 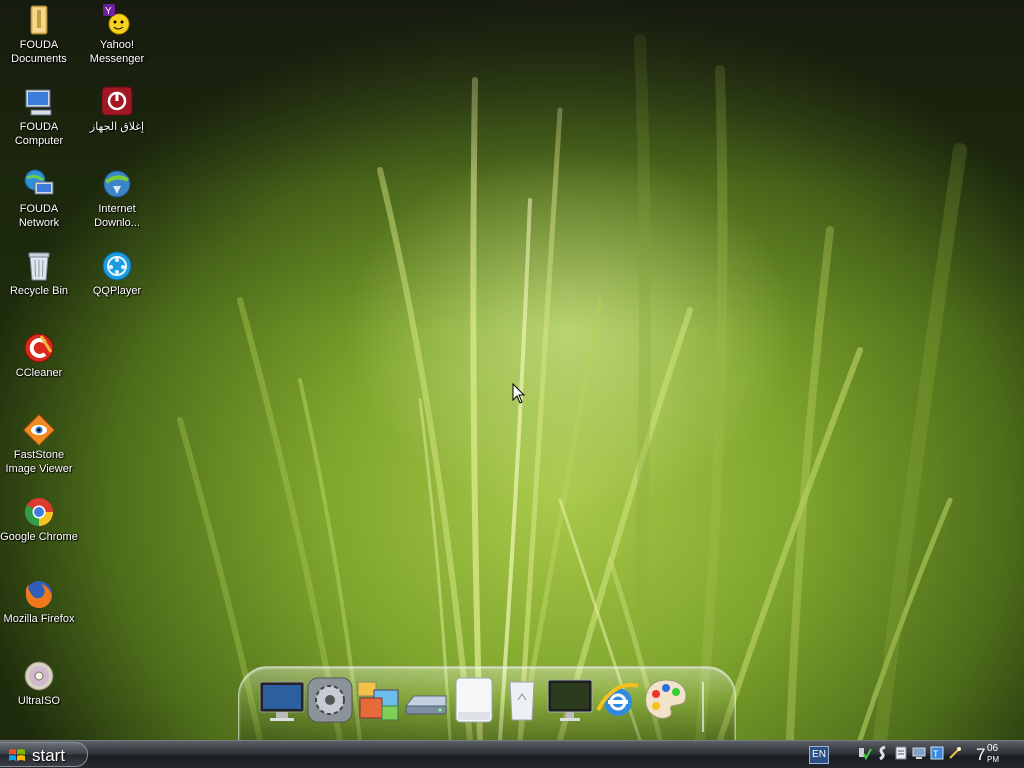 I want to click on paint-palette-icon, so click(x=666, y=699).